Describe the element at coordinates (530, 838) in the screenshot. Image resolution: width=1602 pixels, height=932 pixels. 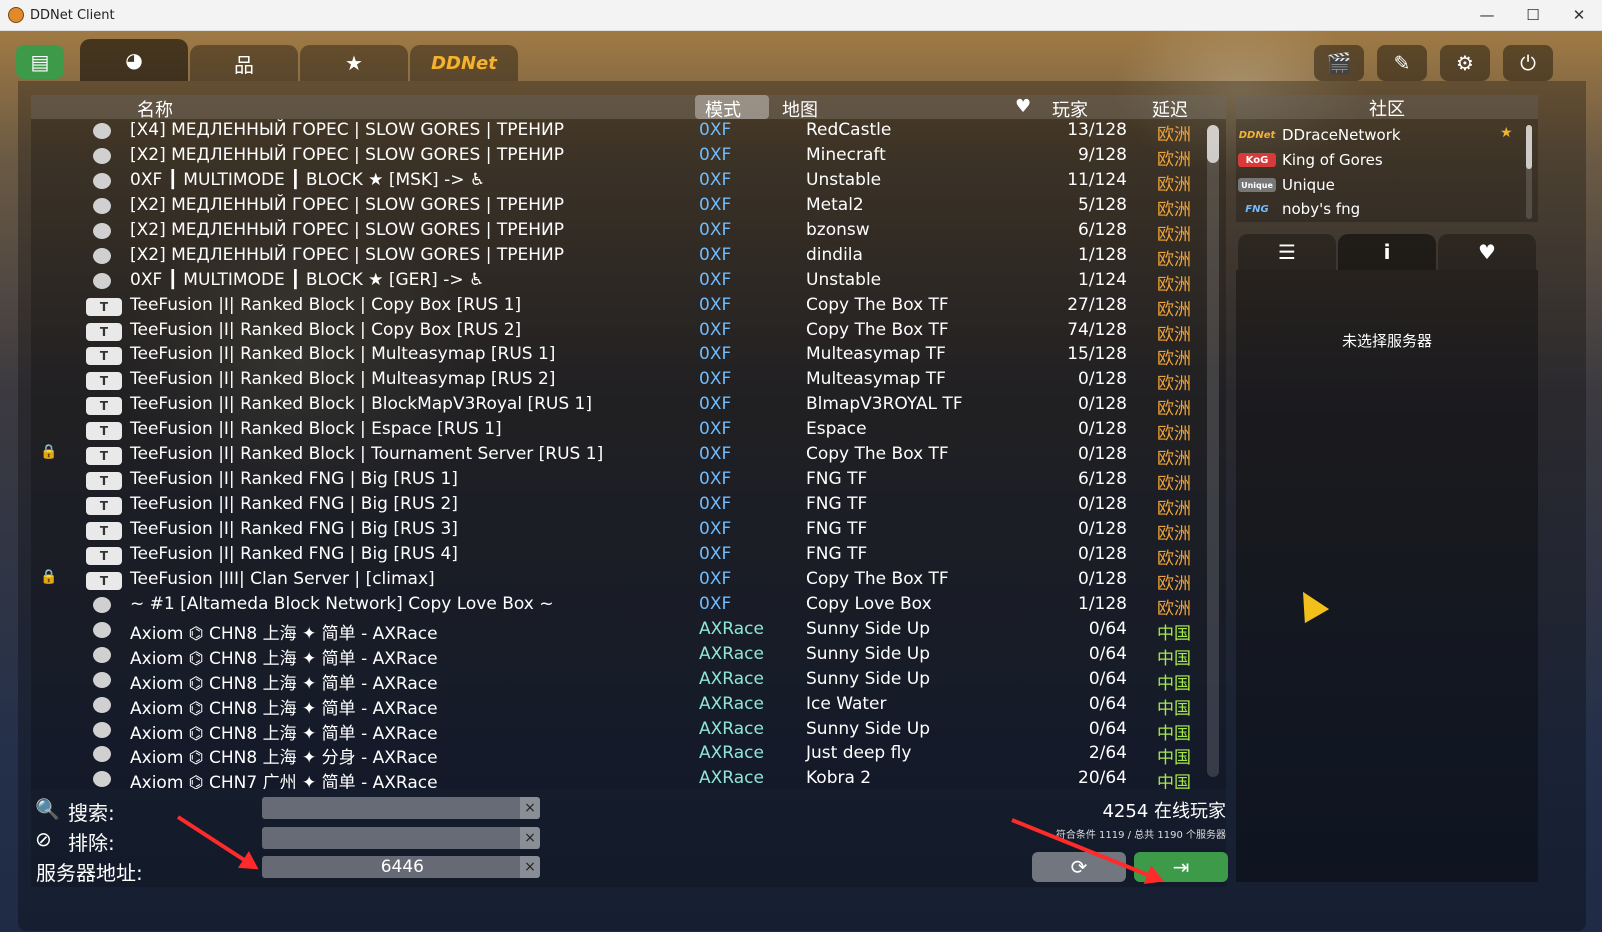
I see `exclude-clear-button: ×` at that location.